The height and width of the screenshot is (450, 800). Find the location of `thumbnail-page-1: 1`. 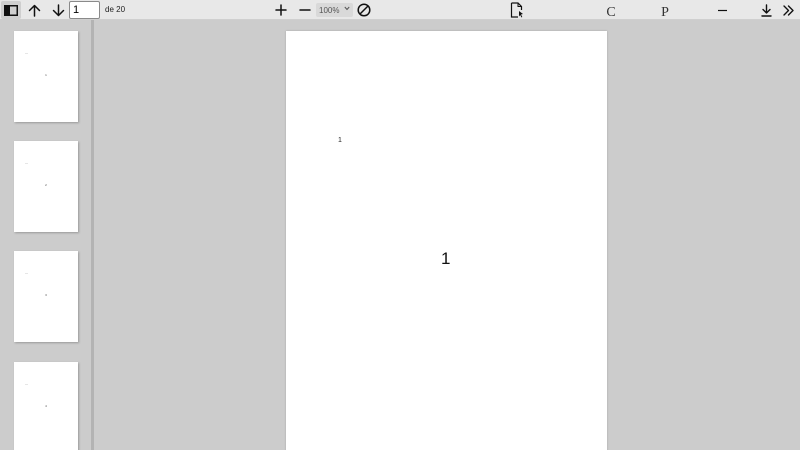

thumbnail-page-1: 1 is located at coordinates (46, 76).